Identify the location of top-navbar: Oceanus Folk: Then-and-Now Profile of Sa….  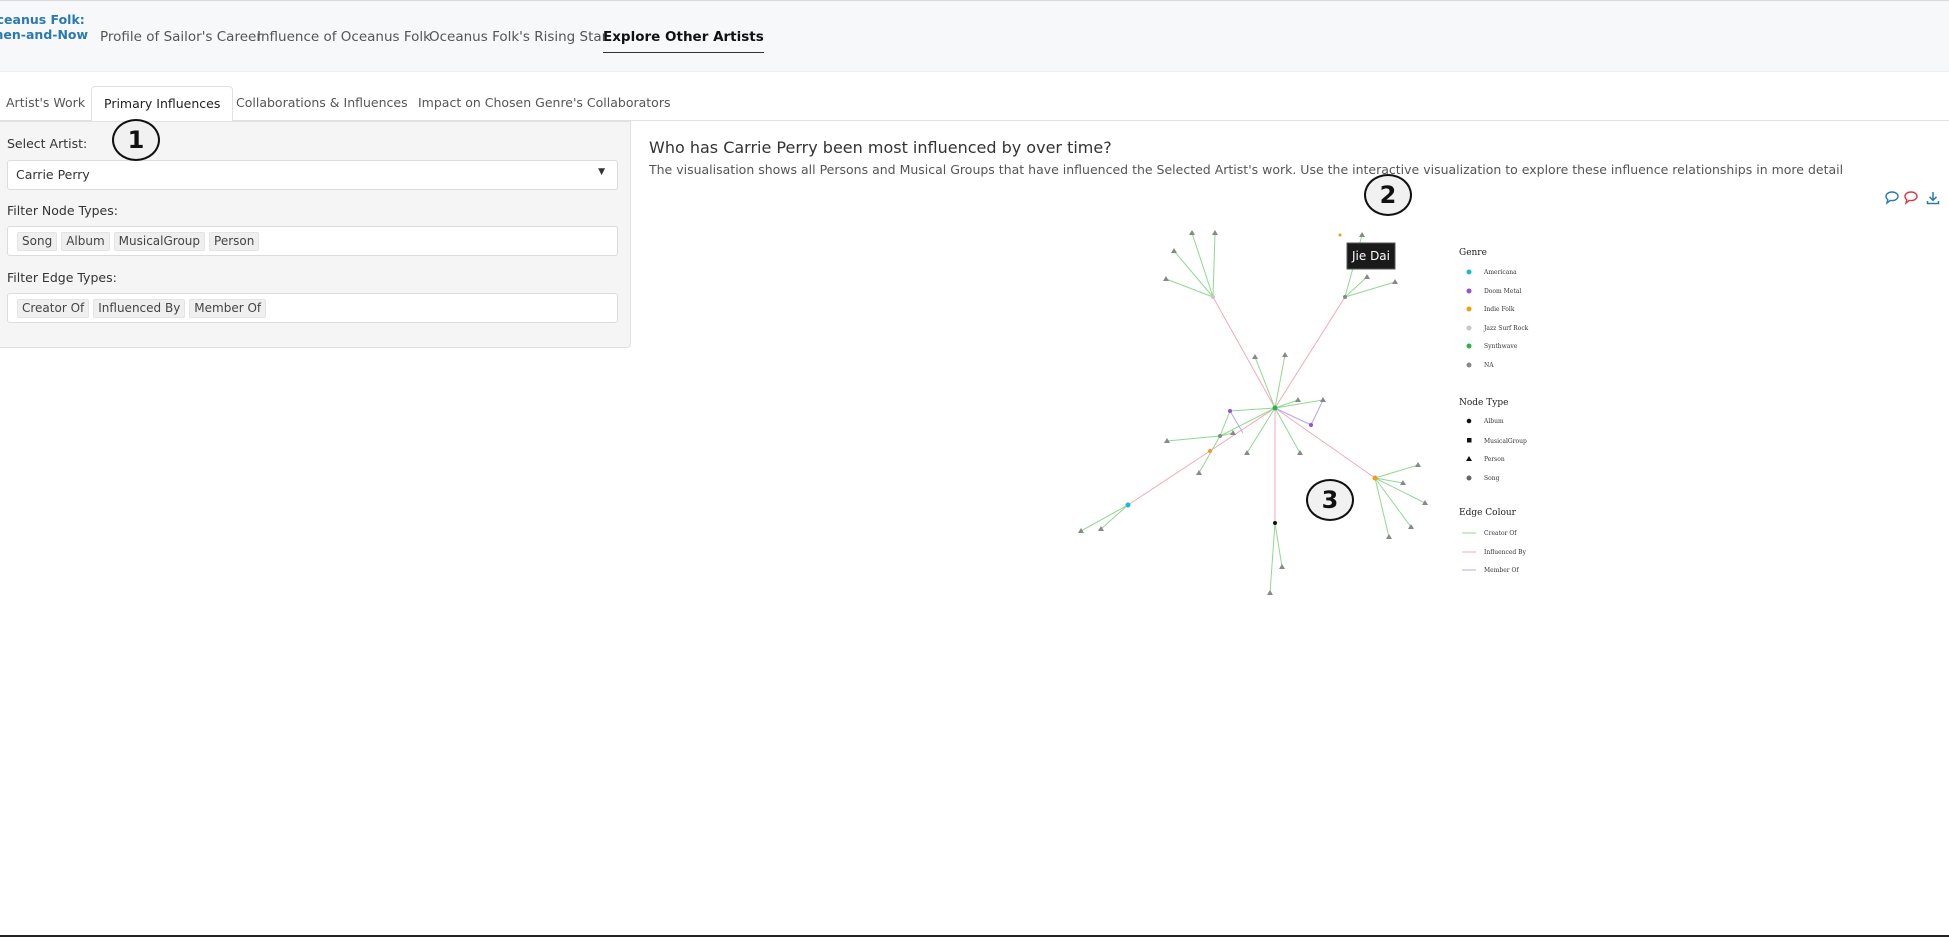
(974, 36).